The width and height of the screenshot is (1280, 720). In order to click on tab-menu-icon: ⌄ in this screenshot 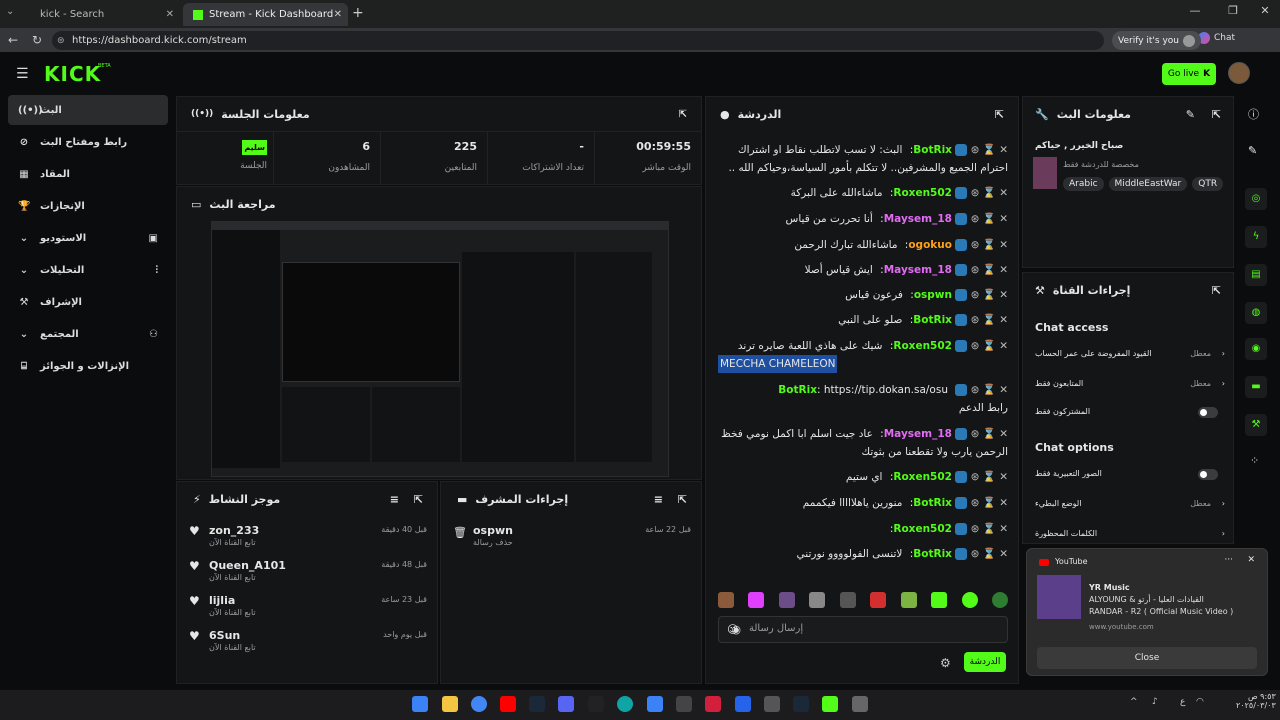, I will do `click(10, 11)`.